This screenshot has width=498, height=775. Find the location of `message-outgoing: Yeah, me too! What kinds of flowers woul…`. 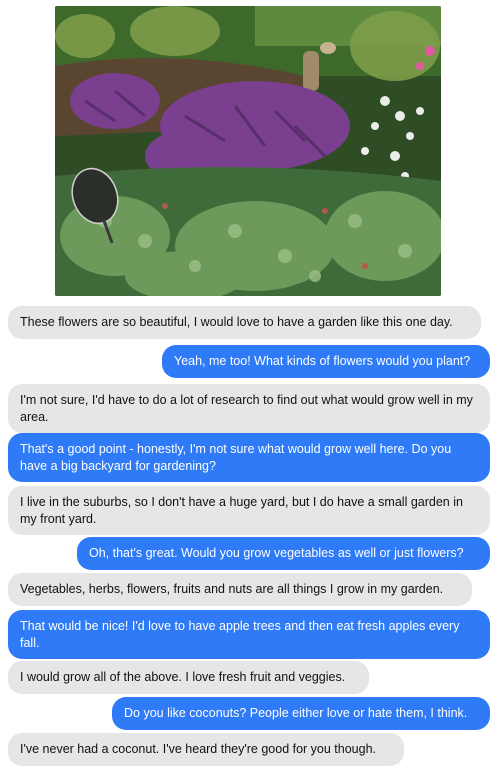

message-outgoing: Yeah, me too! What kinds of flowers woul… is located at coordinates (326, 361).